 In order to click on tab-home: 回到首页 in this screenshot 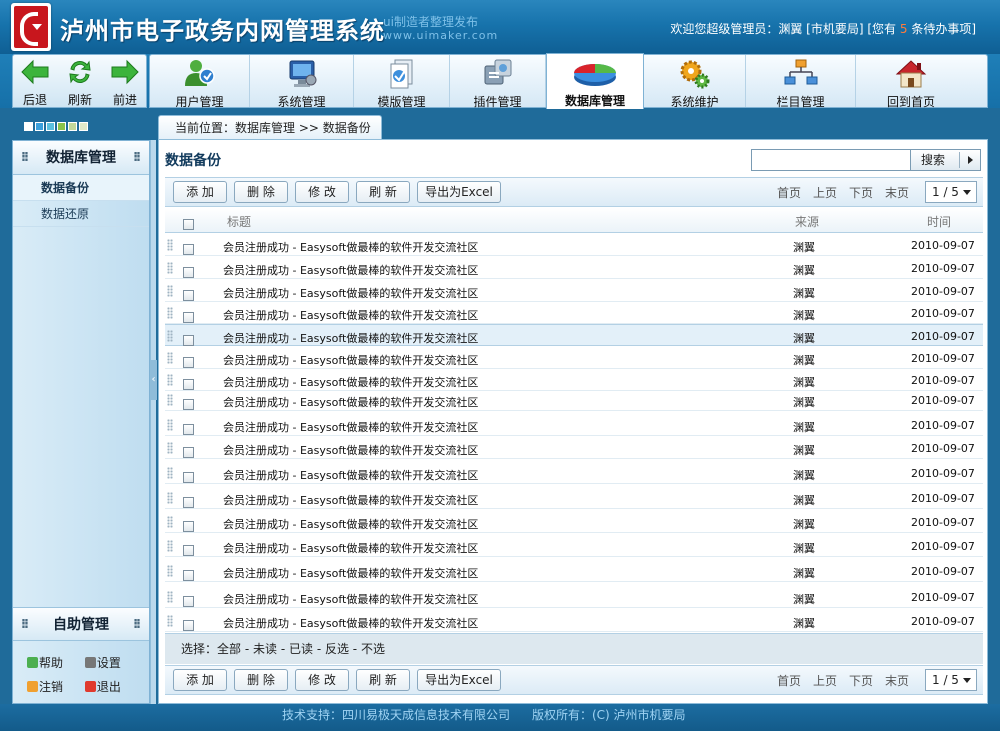, I will do `click(911, 82)`.